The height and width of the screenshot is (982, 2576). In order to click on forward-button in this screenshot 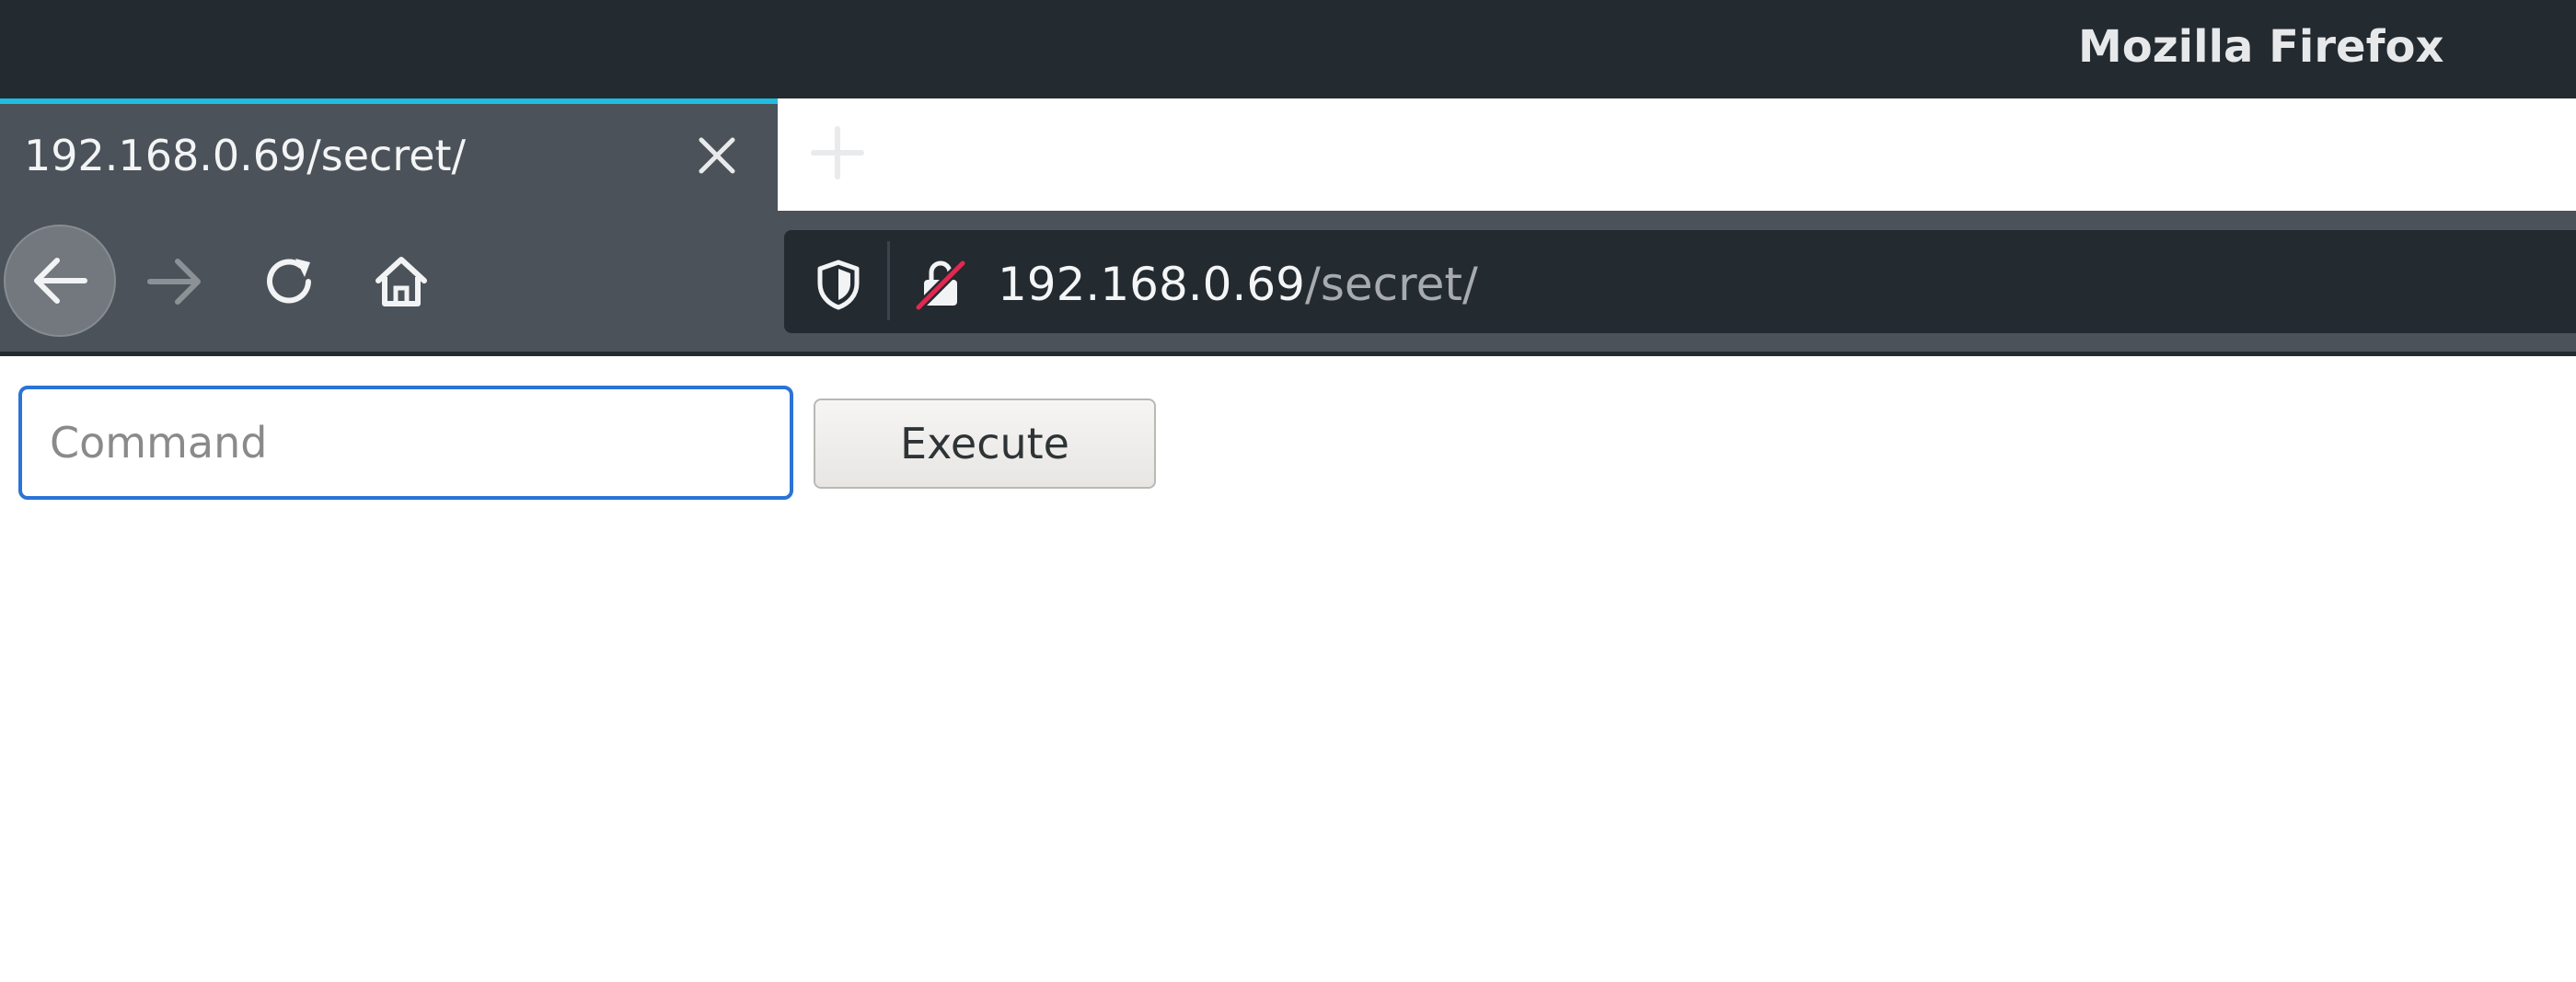, I will do `click(175, 281)`.